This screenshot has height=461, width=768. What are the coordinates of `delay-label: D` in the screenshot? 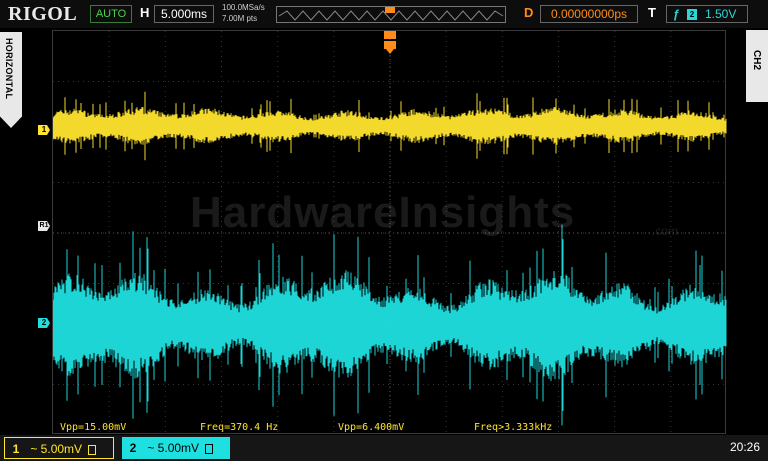 It's located at (529, 12).